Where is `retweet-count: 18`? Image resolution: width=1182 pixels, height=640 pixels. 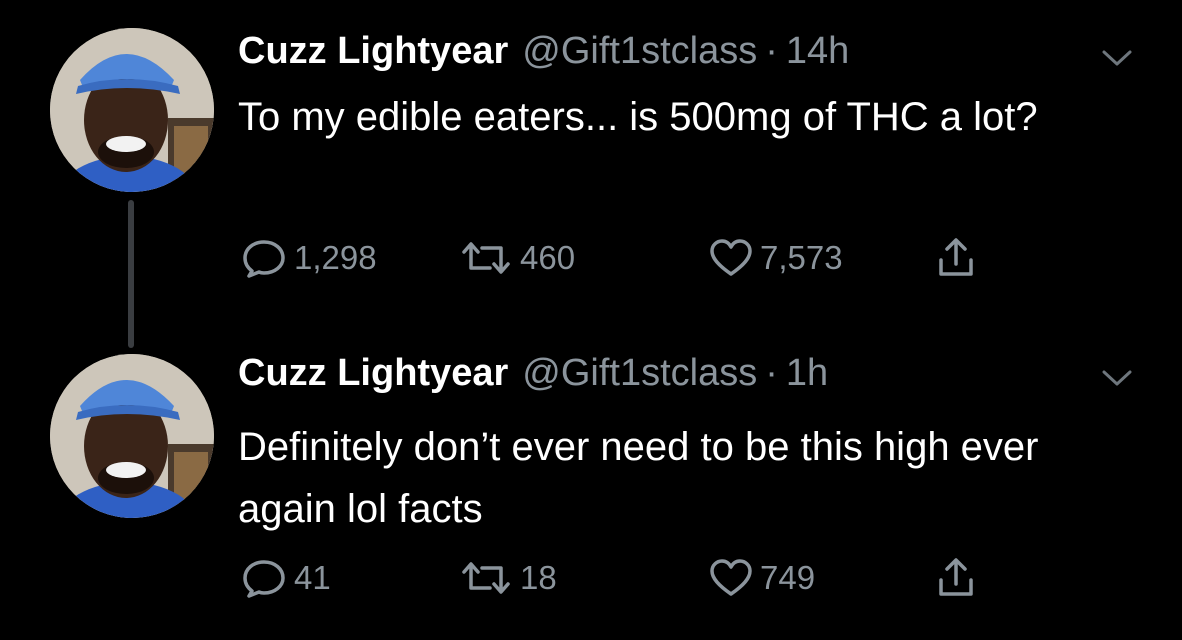 retweet-count: 18 is located at coordinates (538, 577).